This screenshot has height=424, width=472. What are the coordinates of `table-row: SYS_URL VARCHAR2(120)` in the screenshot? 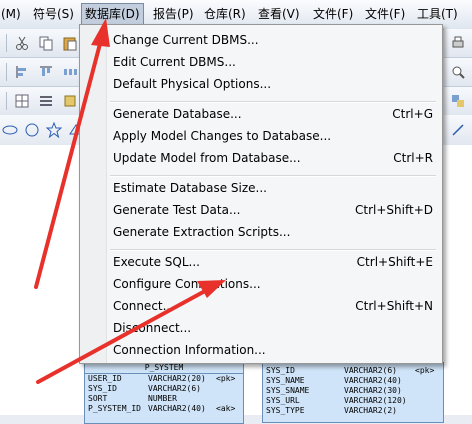 It's located at (353, 401).